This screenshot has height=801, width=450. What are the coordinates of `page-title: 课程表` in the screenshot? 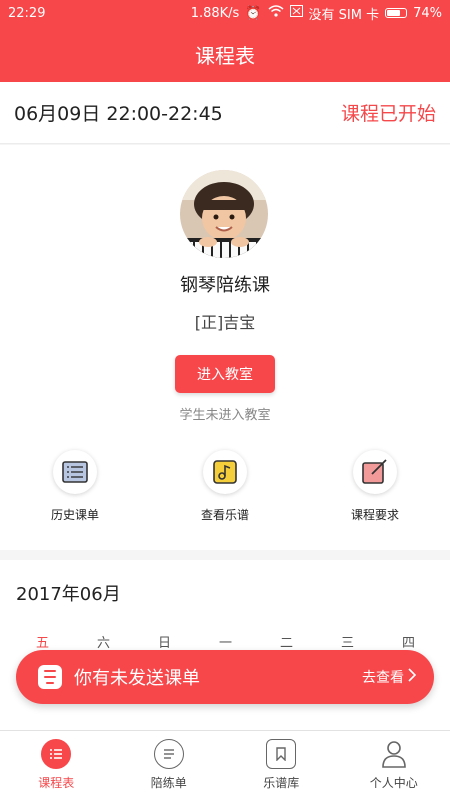 It's located at (225, 54).